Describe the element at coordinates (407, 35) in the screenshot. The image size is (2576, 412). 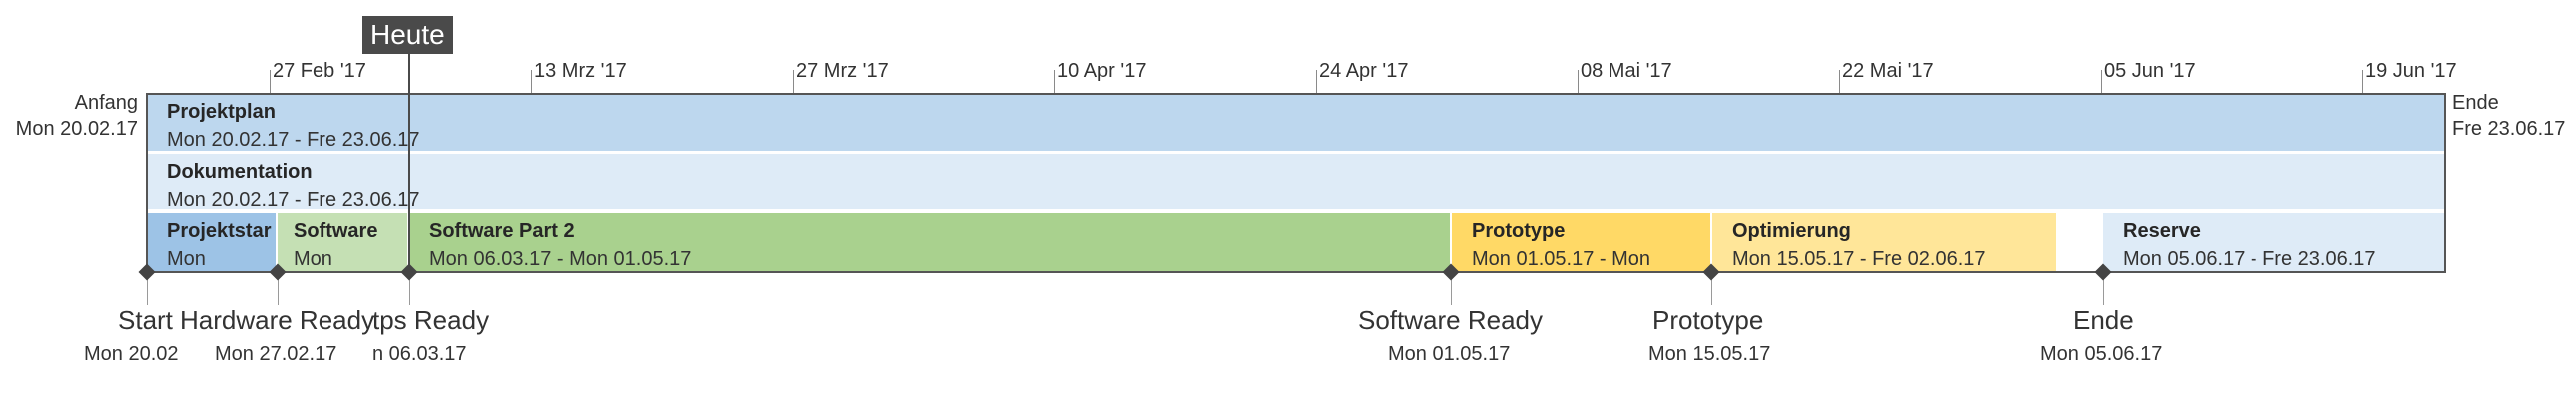
I see `today-marker-label: Heute` at that location.